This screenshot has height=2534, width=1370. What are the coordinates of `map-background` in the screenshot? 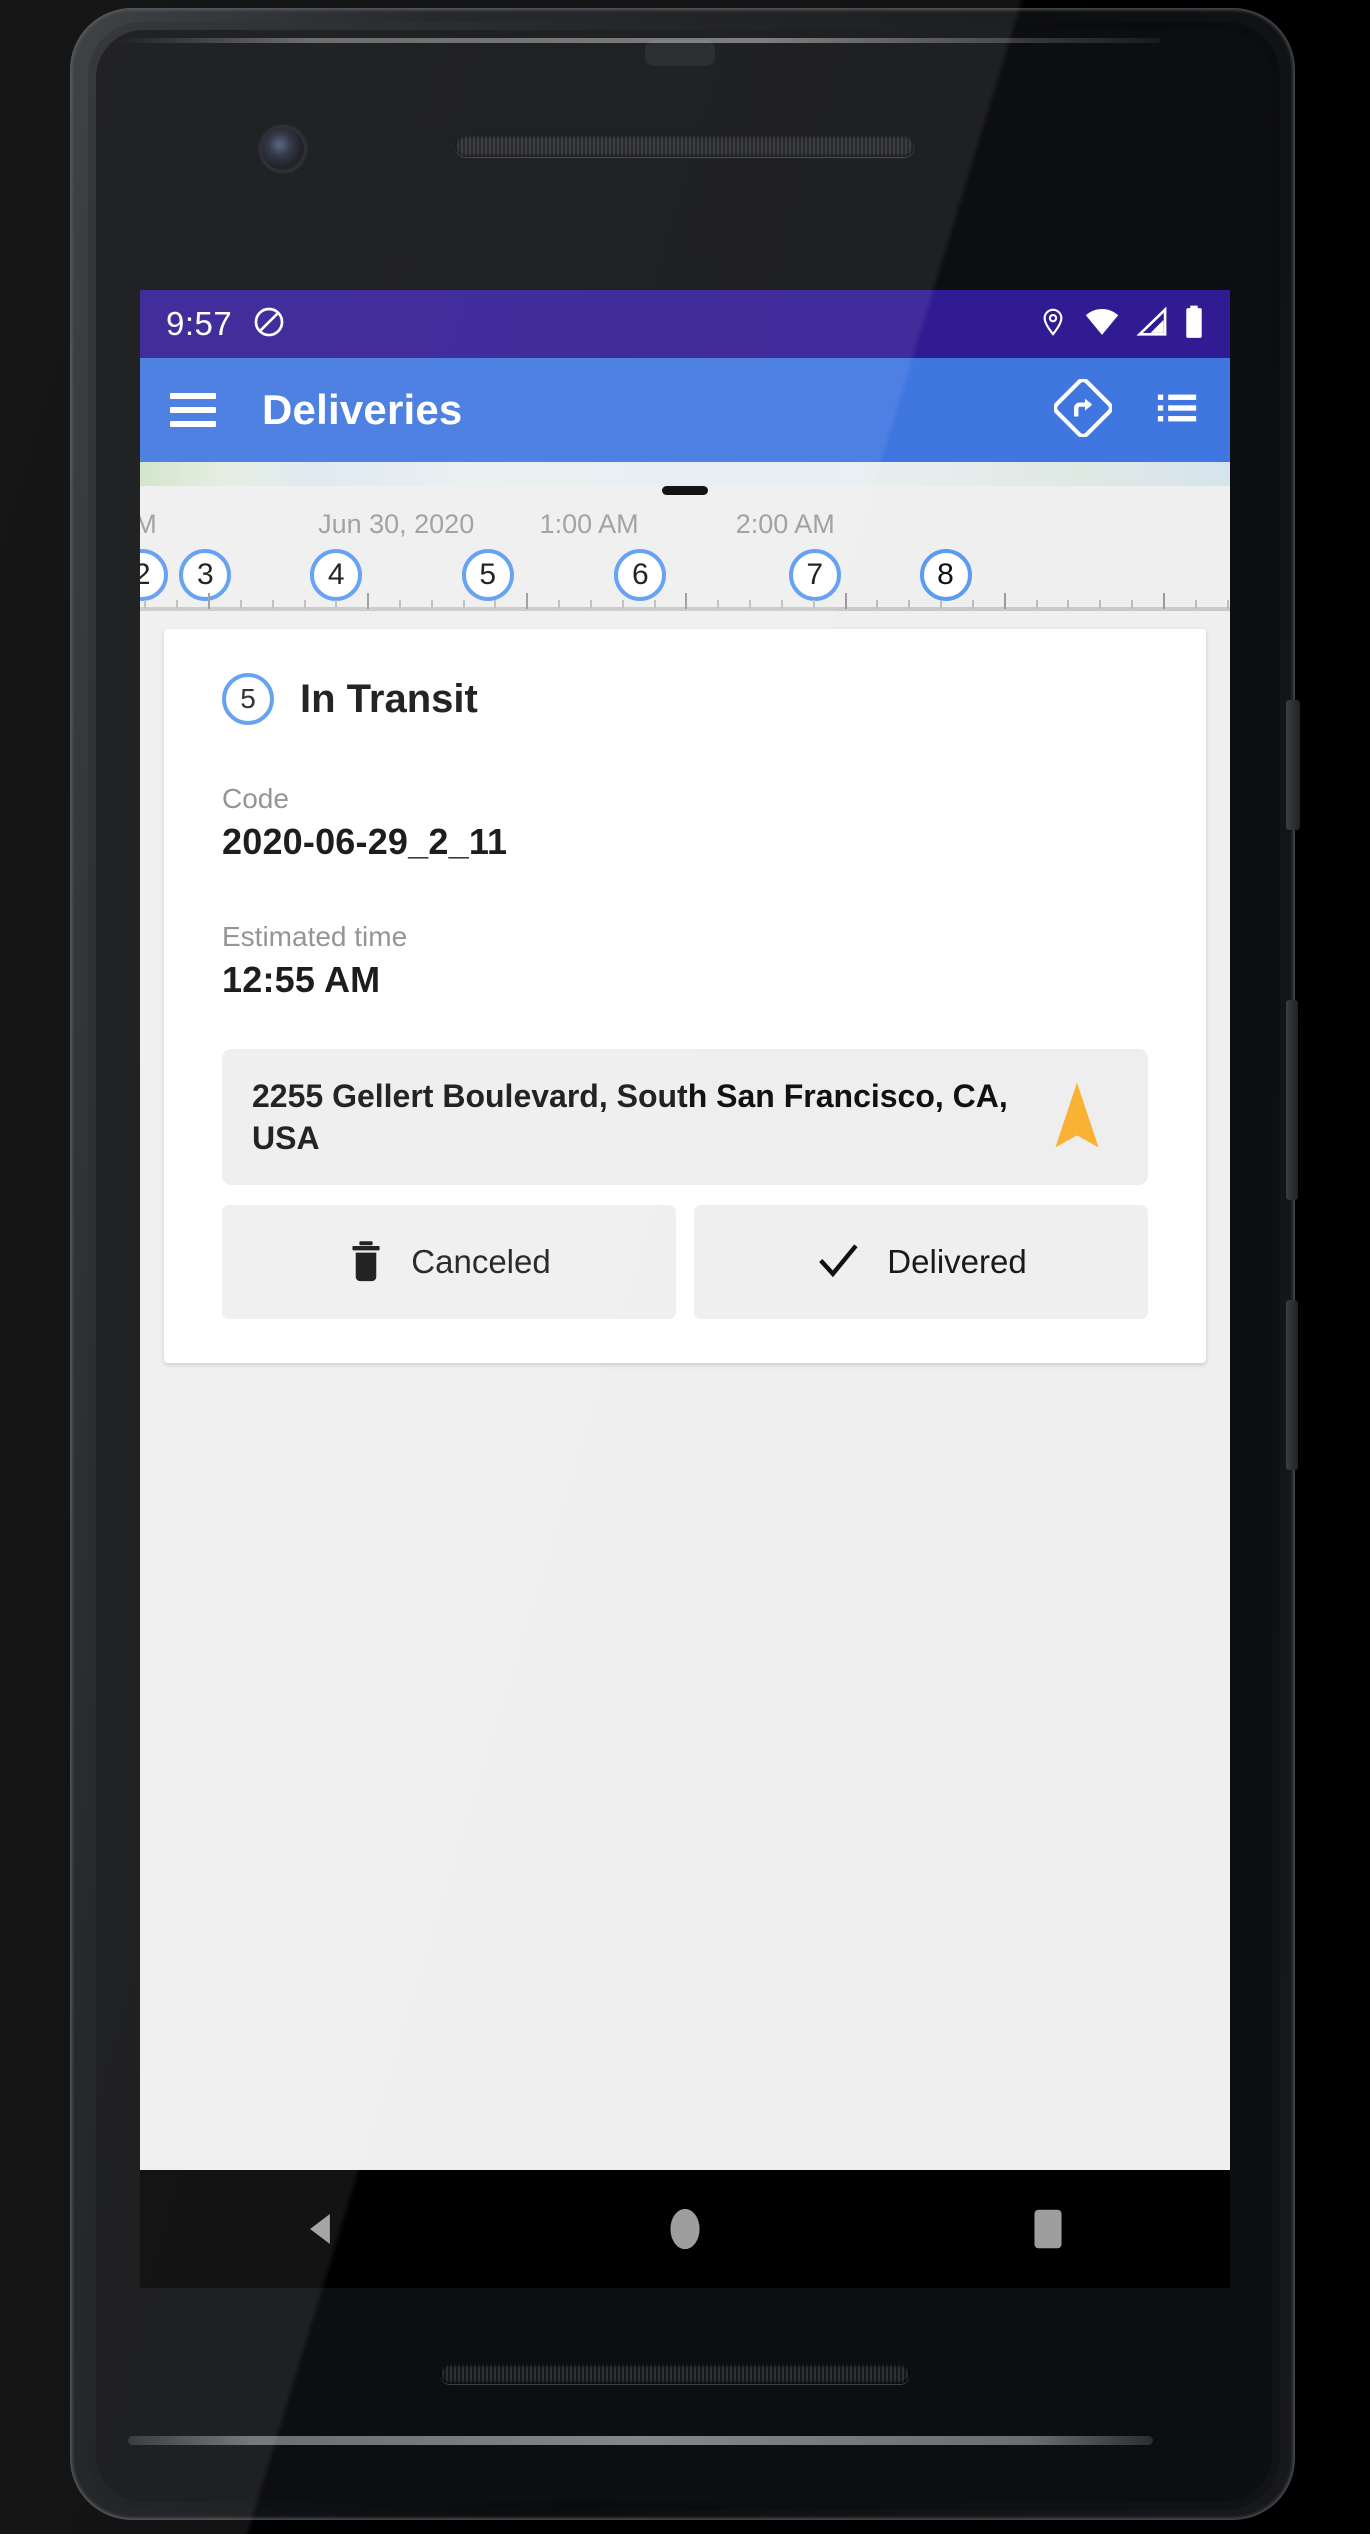 It's located at (685, 474).